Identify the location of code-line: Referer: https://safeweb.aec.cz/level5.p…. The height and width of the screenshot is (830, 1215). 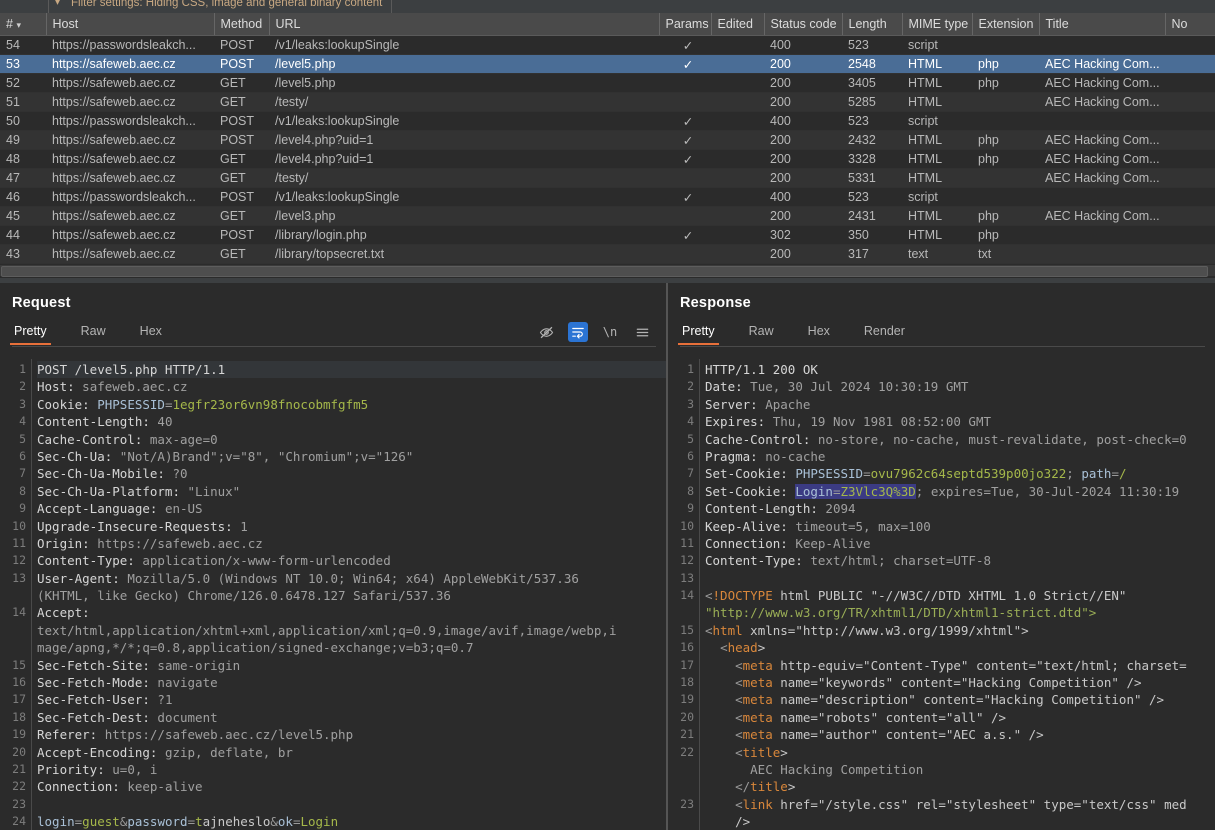
(195, 735).